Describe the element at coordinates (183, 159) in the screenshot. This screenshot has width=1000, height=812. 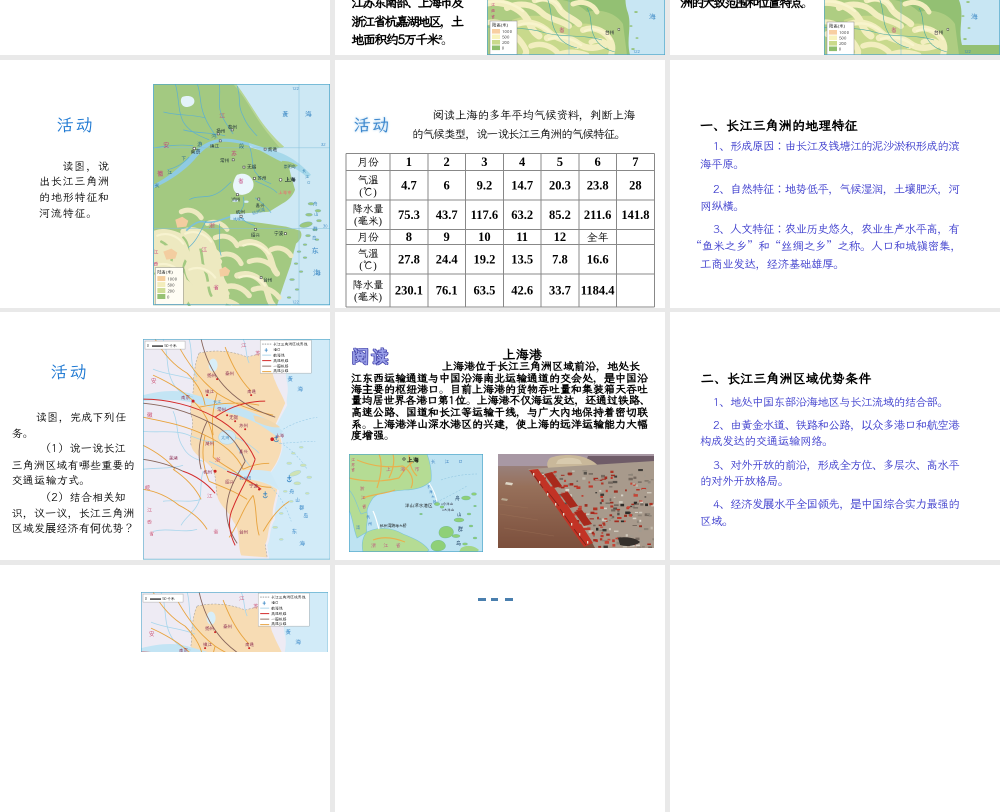
I see `svg-text: 下` at that location.